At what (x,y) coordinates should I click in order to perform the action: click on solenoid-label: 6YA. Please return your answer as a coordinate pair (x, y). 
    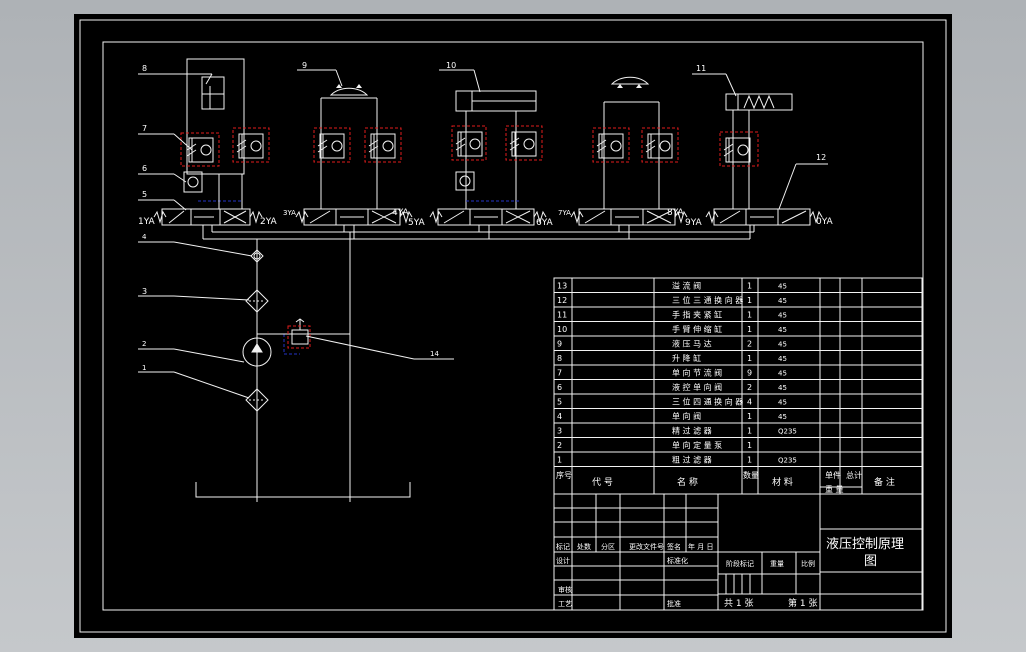
    Looking at the image, I should click on (545, 223).